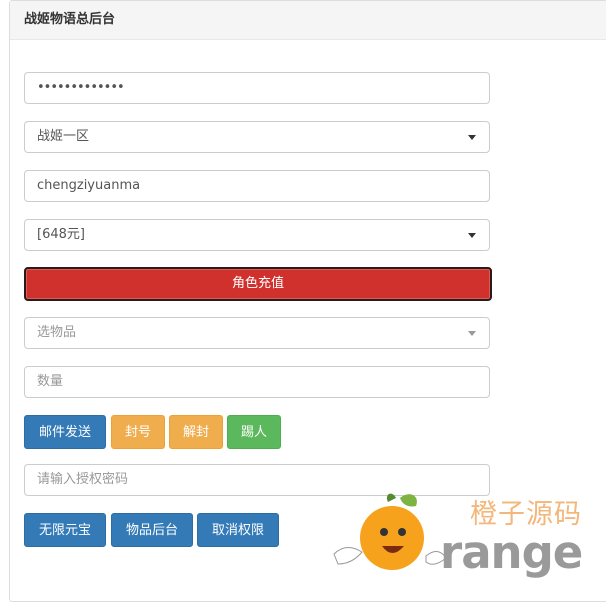  I want to click on item-select-placeholder: 选物品, so click(57, 332).